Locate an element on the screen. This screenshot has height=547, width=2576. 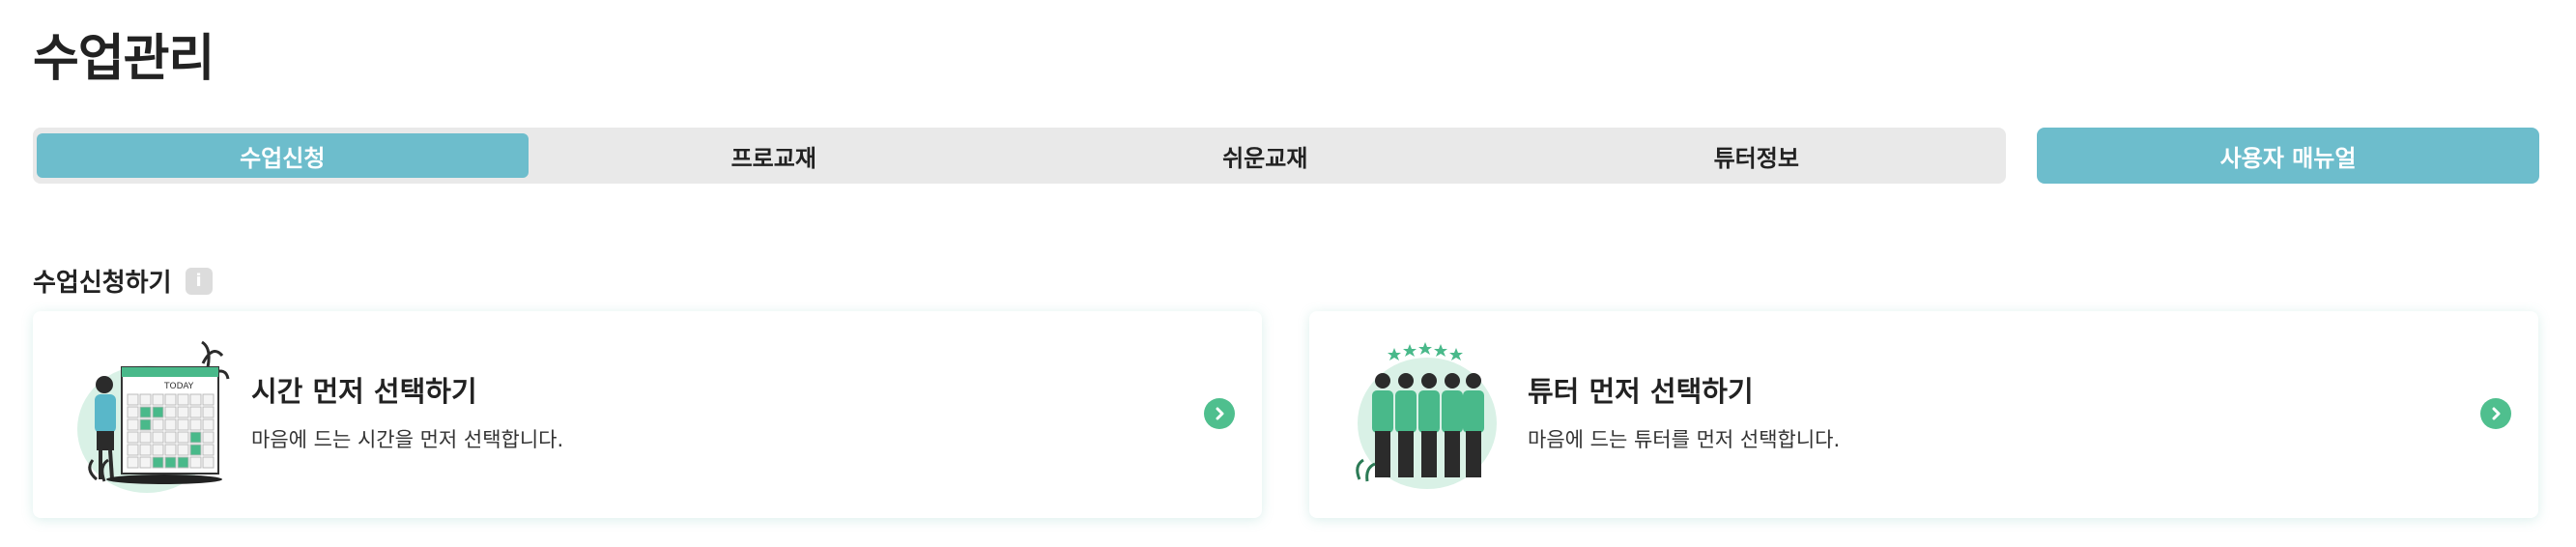
tutors-illustration is located at coordinates (1427, 415).